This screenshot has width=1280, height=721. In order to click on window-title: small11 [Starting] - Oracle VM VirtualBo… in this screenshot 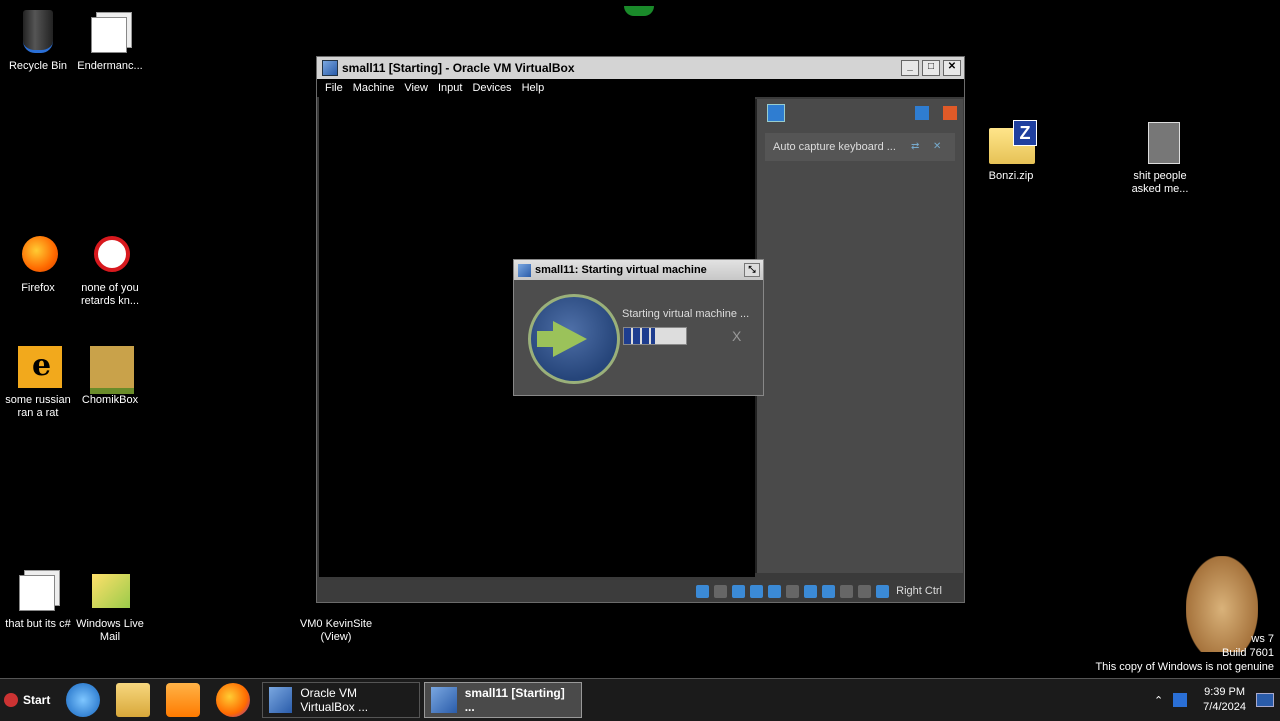, I will do `click(458, 68)`.